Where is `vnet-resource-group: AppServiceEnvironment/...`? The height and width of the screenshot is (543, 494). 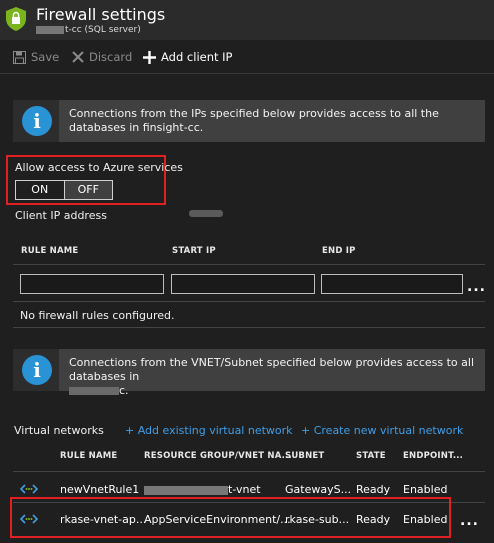
vnet-resource-group: AppServiceEnvironment/... is located at coordinates (217, 519).